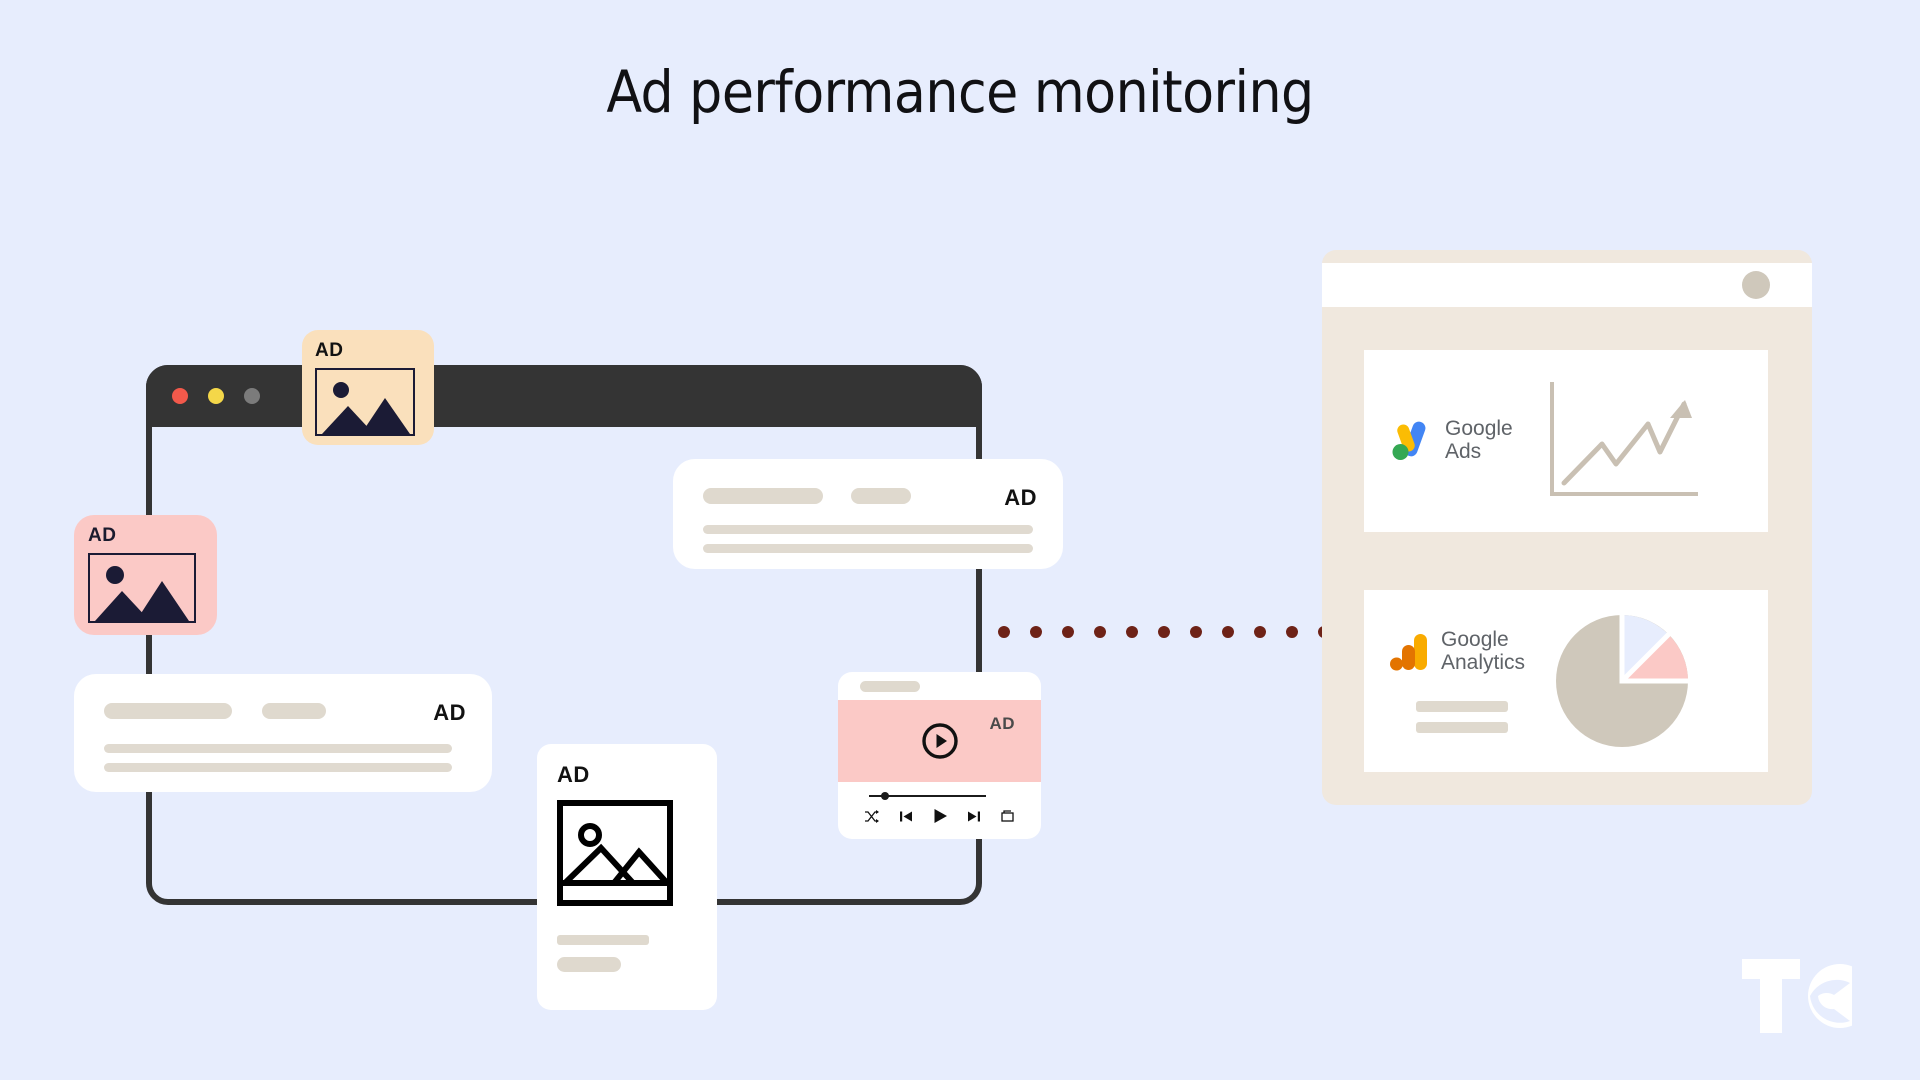  Describe the element at coordinates (906, 816) in the screenshot. I see `previous-track-icon` at that location.